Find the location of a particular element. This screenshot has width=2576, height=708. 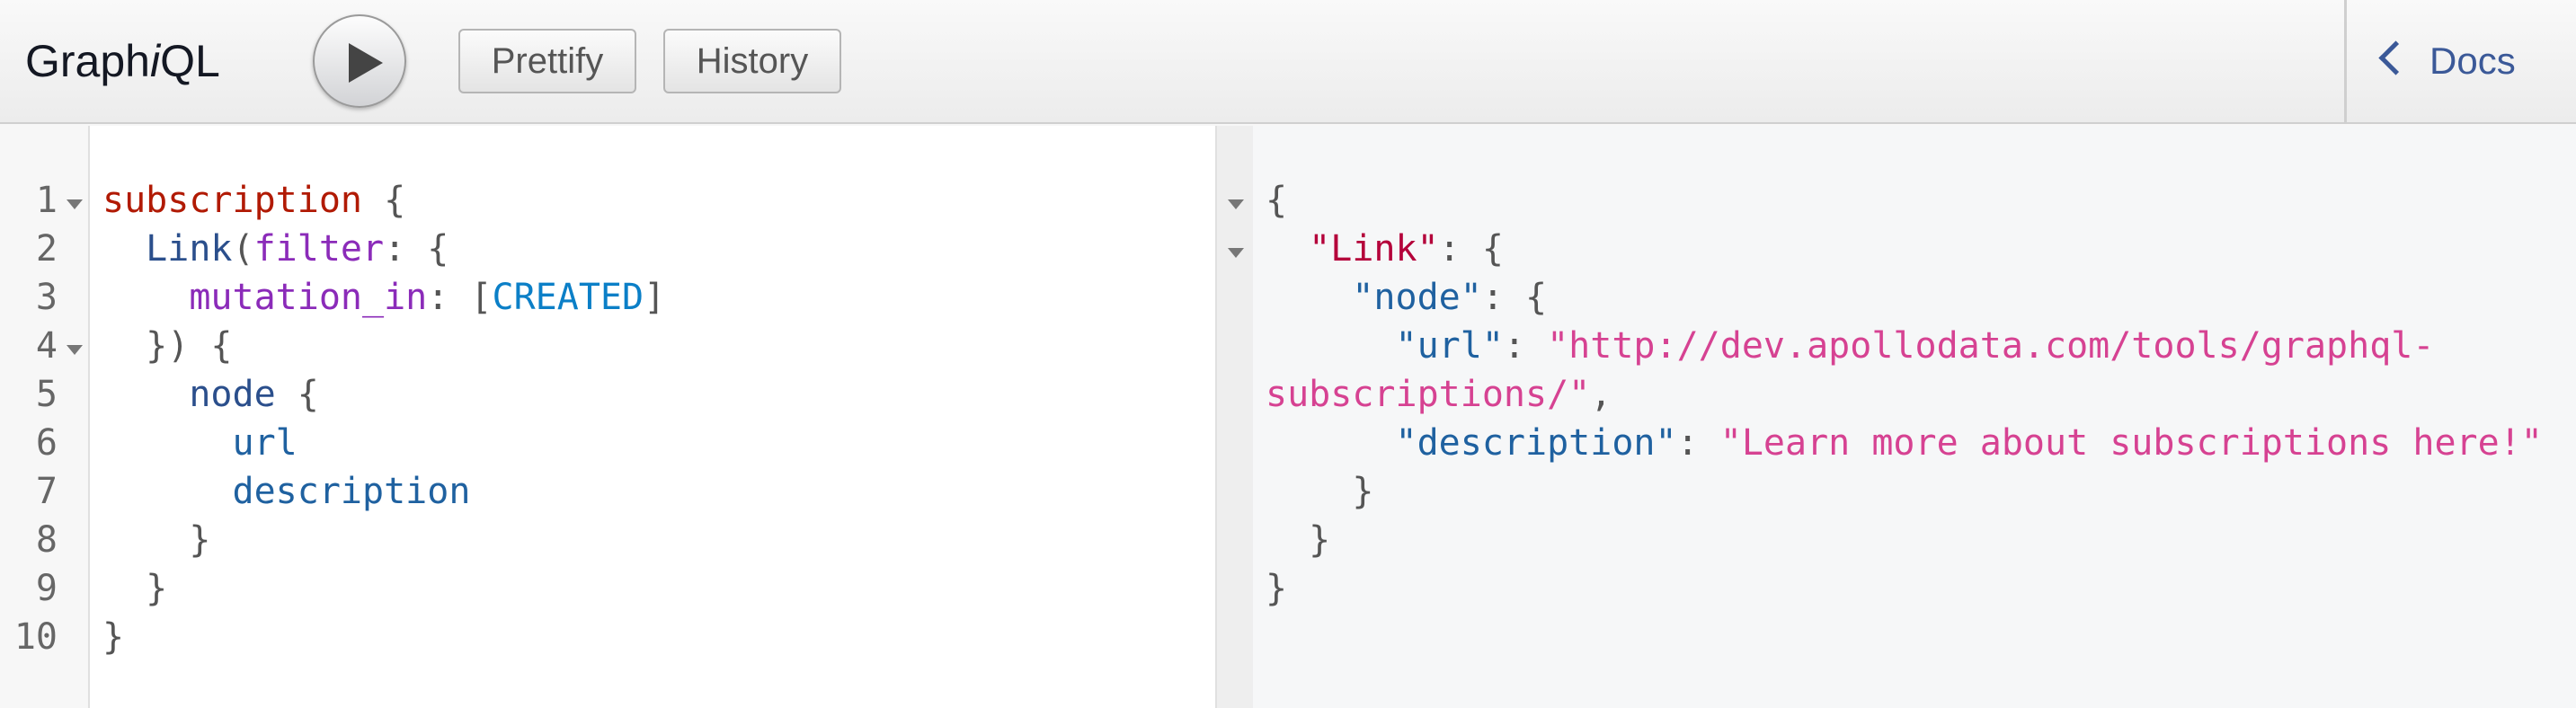

code-token: mutation_in is located at coordinates (308, 297).